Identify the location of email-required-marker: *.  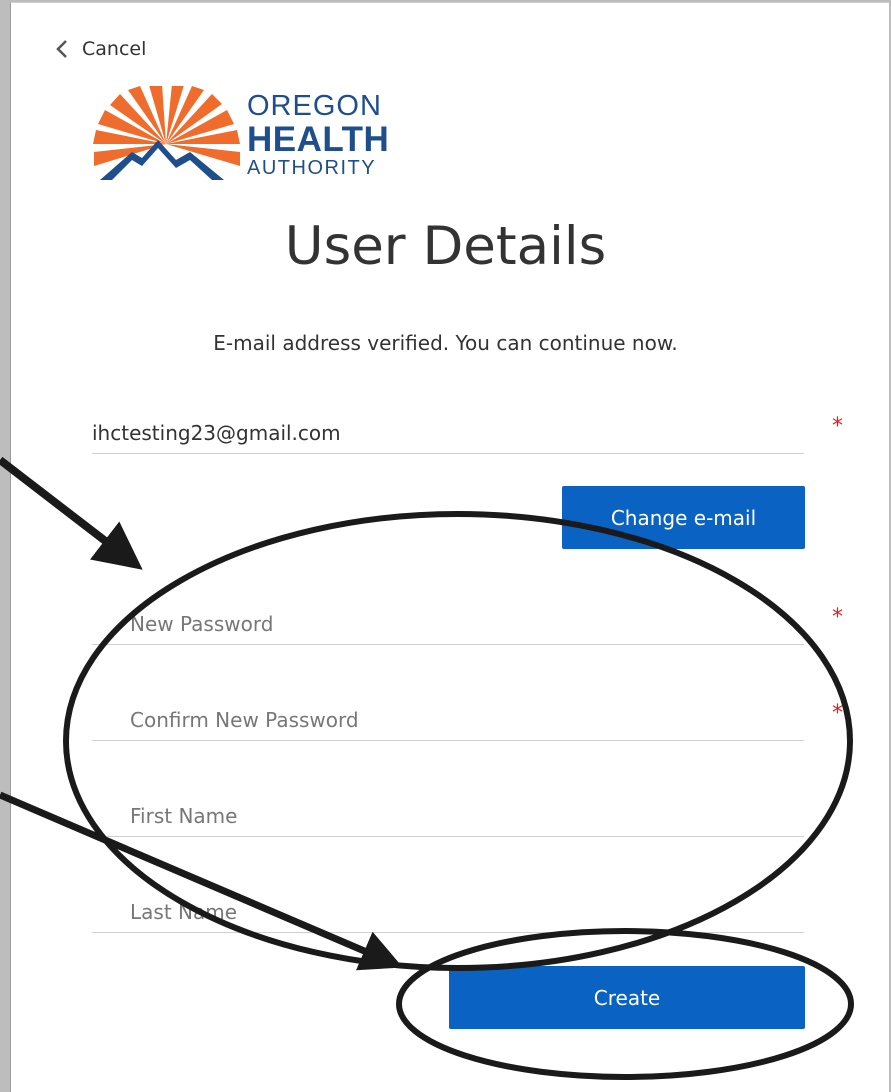
(837, 426).